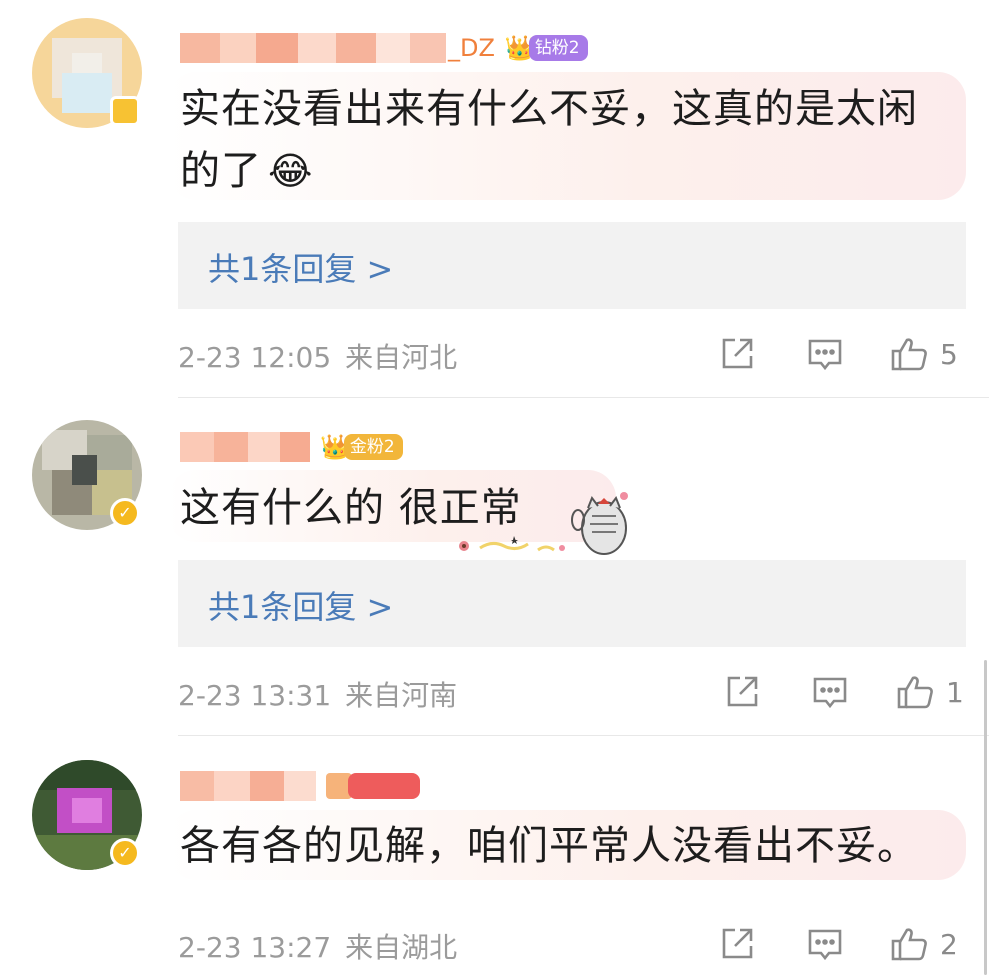 The image size is (989, 975). What do you see at coordinates (949, 354) in the screenshot?
I see `like-count: 5` at bounding box center [949, 354].